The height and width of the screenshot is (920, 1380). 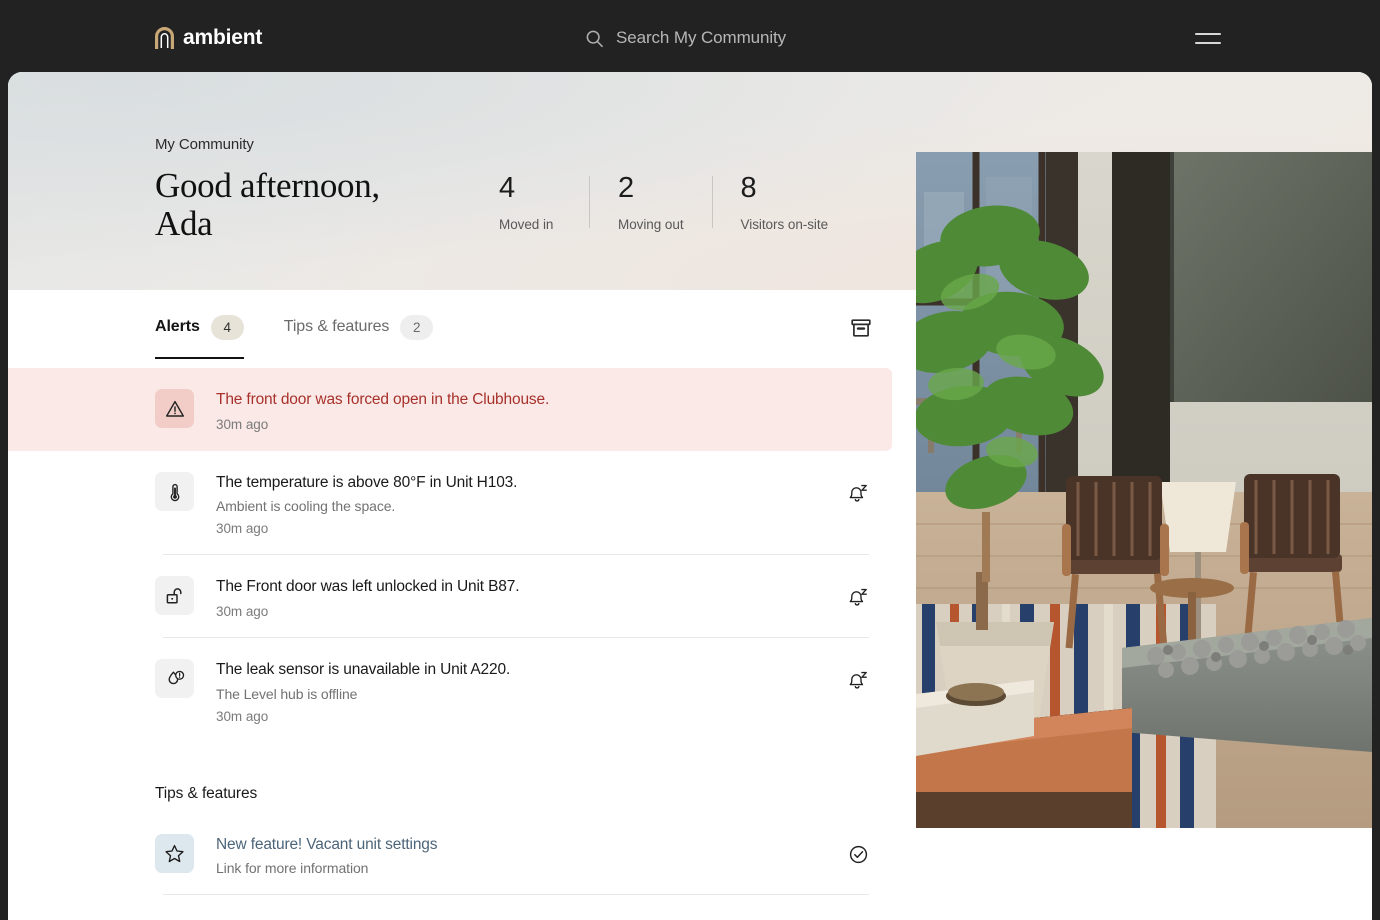 I want to click on tips-section-heading: Tips & features, so click(x=206, y=793).